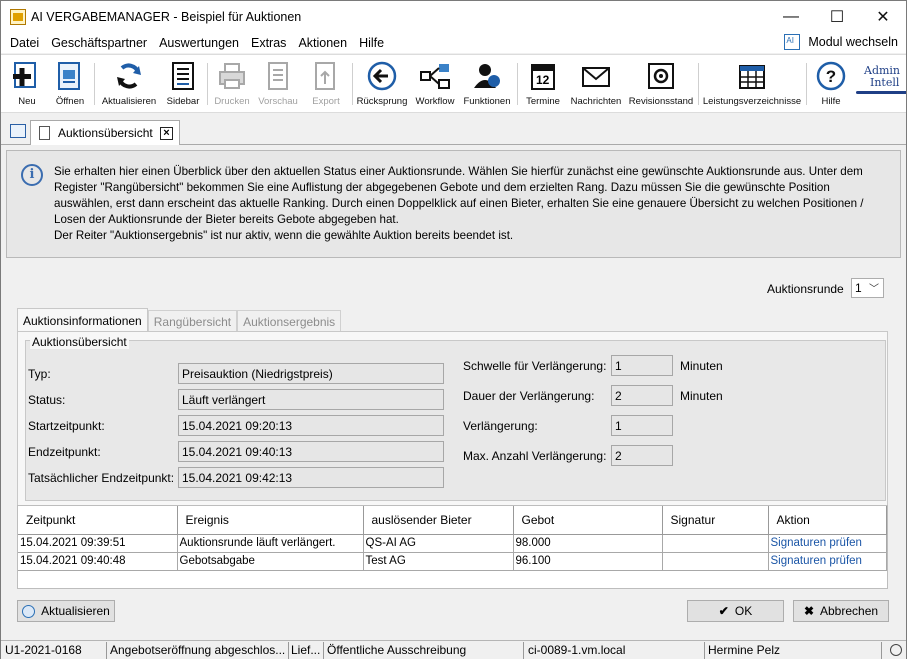 This screenshot has height=659, width=907. I want to click on printer-icon, so click(232, 76).